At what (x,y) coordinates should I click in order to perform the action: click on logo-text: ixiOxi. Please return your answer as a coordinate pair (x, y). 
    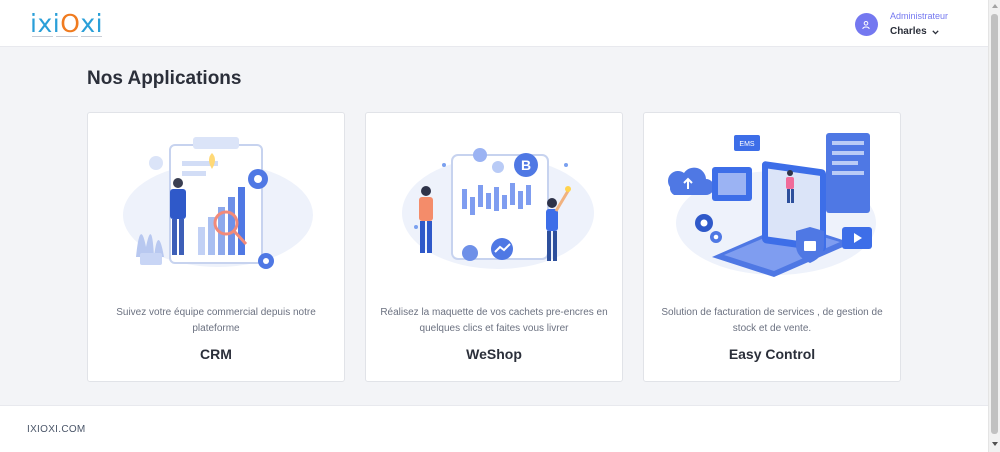
    Looking at the image, I should click on (67, 23).